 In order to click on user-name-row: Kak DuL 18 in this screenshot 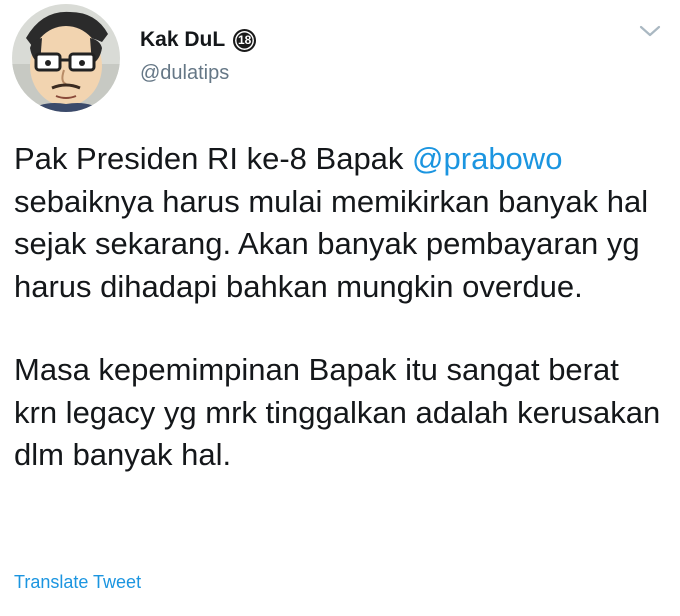, I will do `click(198, 40)`.